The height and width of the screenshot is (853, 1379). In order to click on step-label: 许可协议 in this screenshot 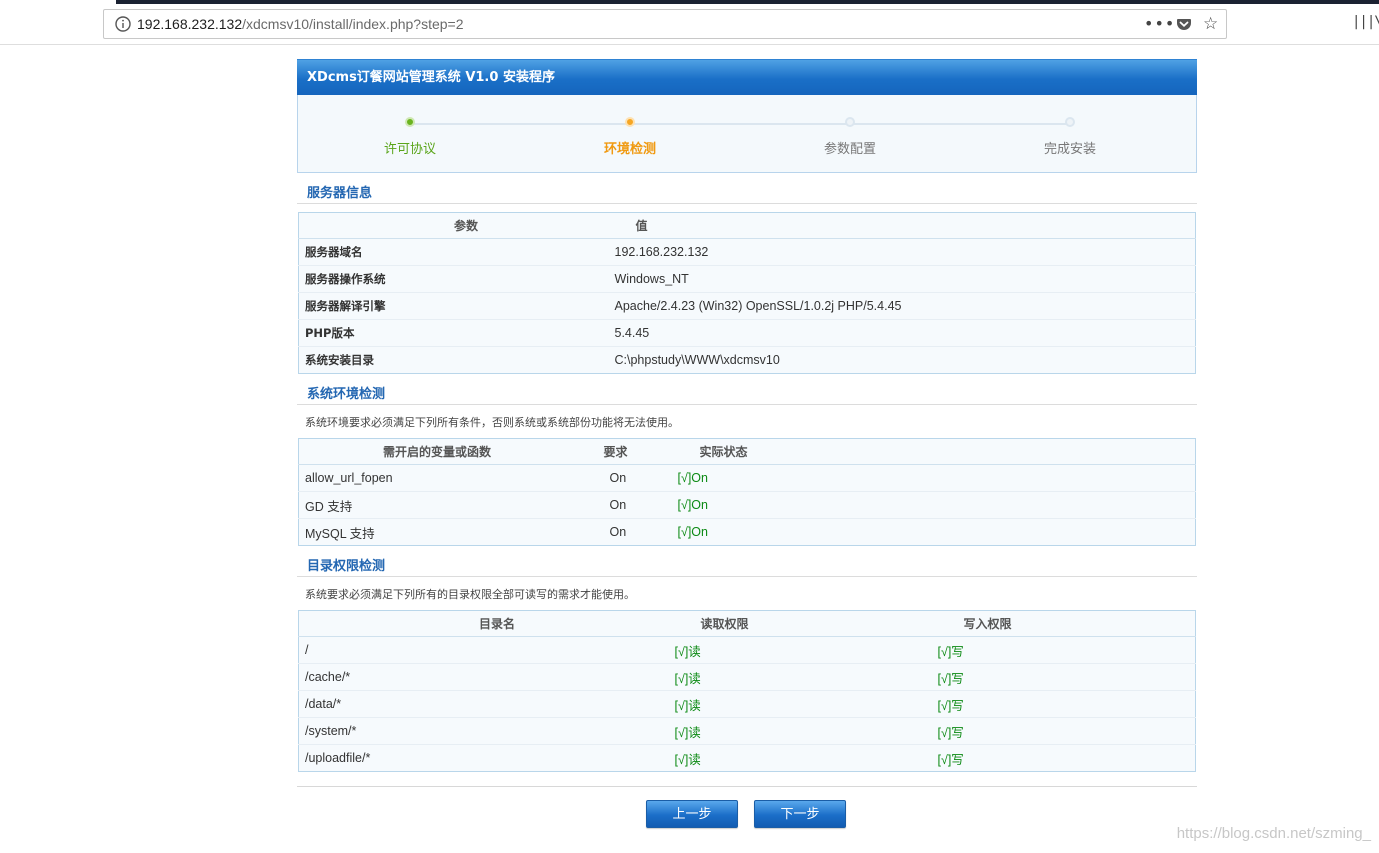, I will do `click(409, 149)`.